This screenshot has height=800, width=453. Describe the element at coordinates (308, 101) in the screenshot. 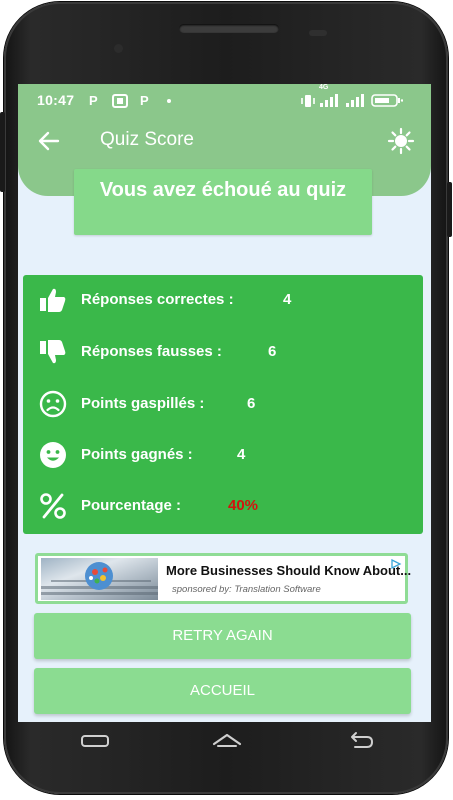

I see `vibrate-icon` at that location.